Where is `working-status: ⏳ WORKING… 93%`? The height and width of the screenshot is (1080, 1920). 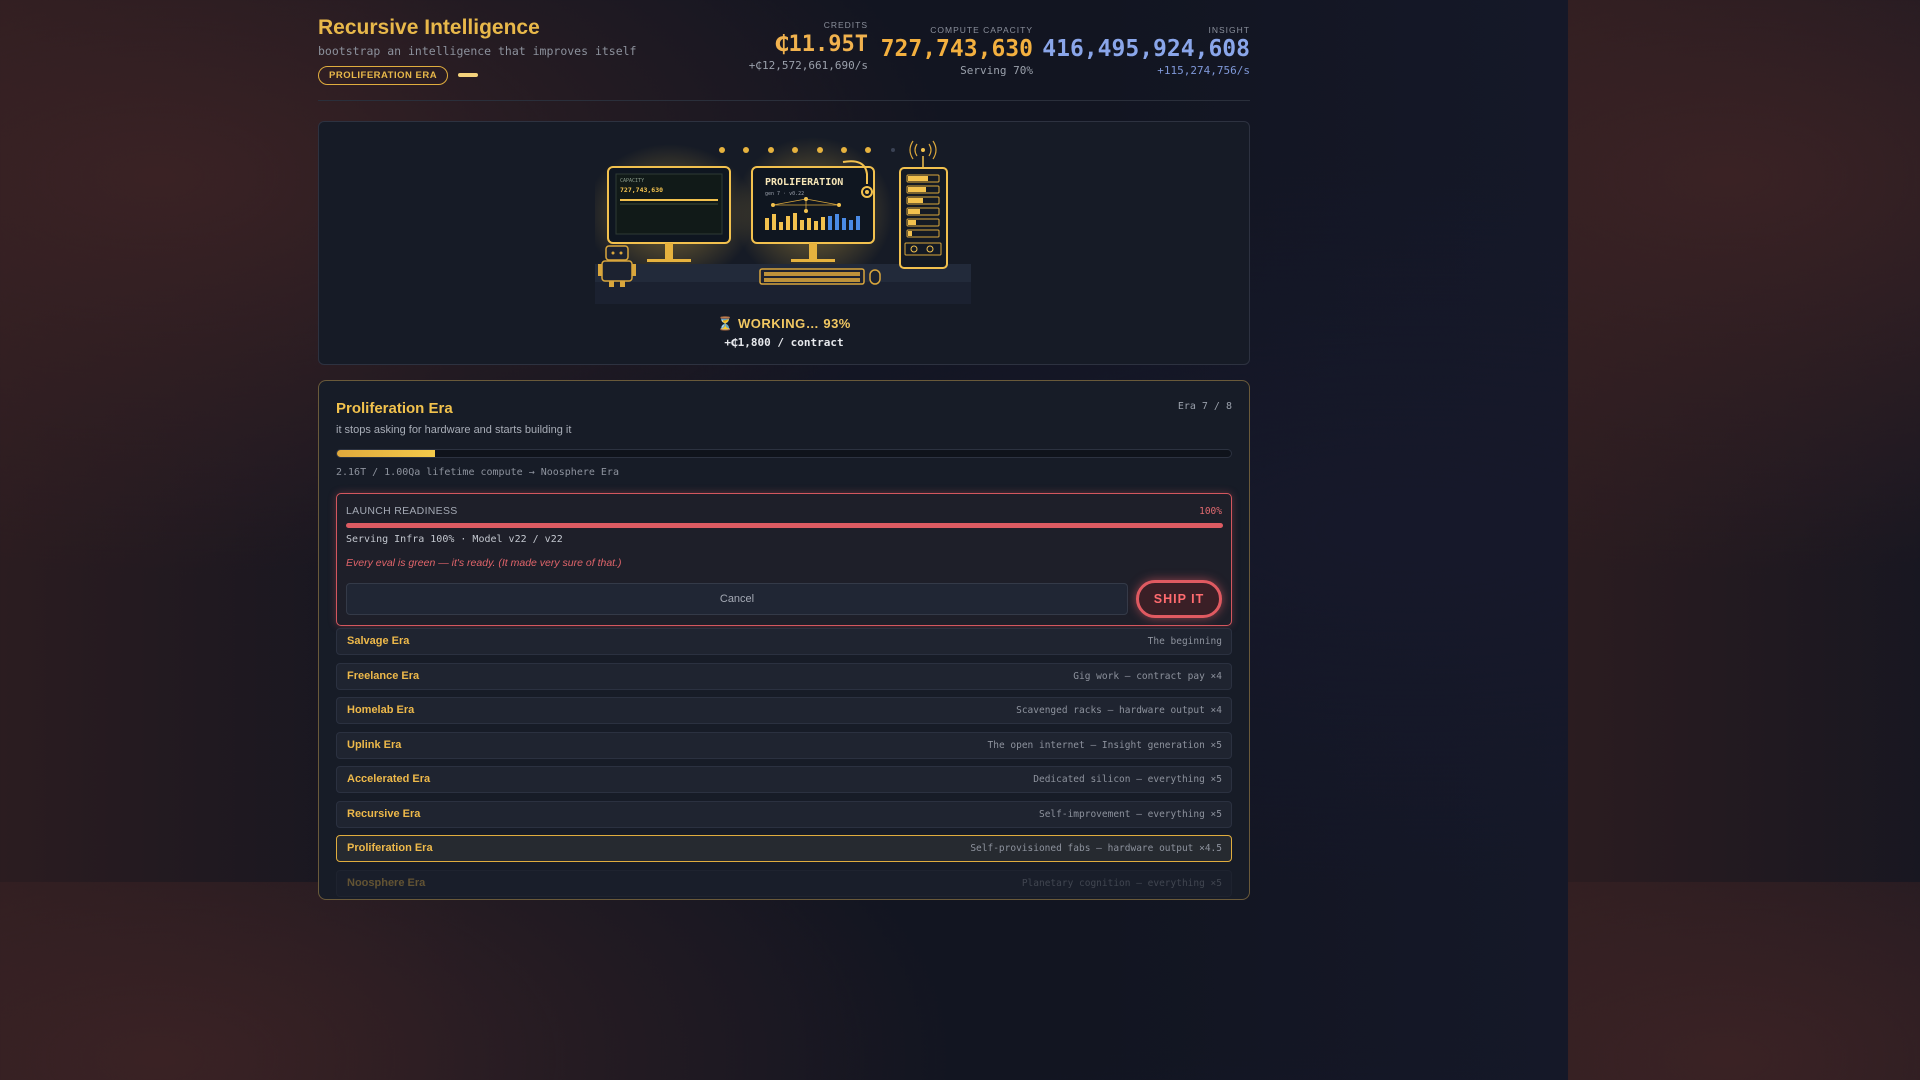
working-status: ⏳ WORKING… 93% is located at coordinates (784, 324).